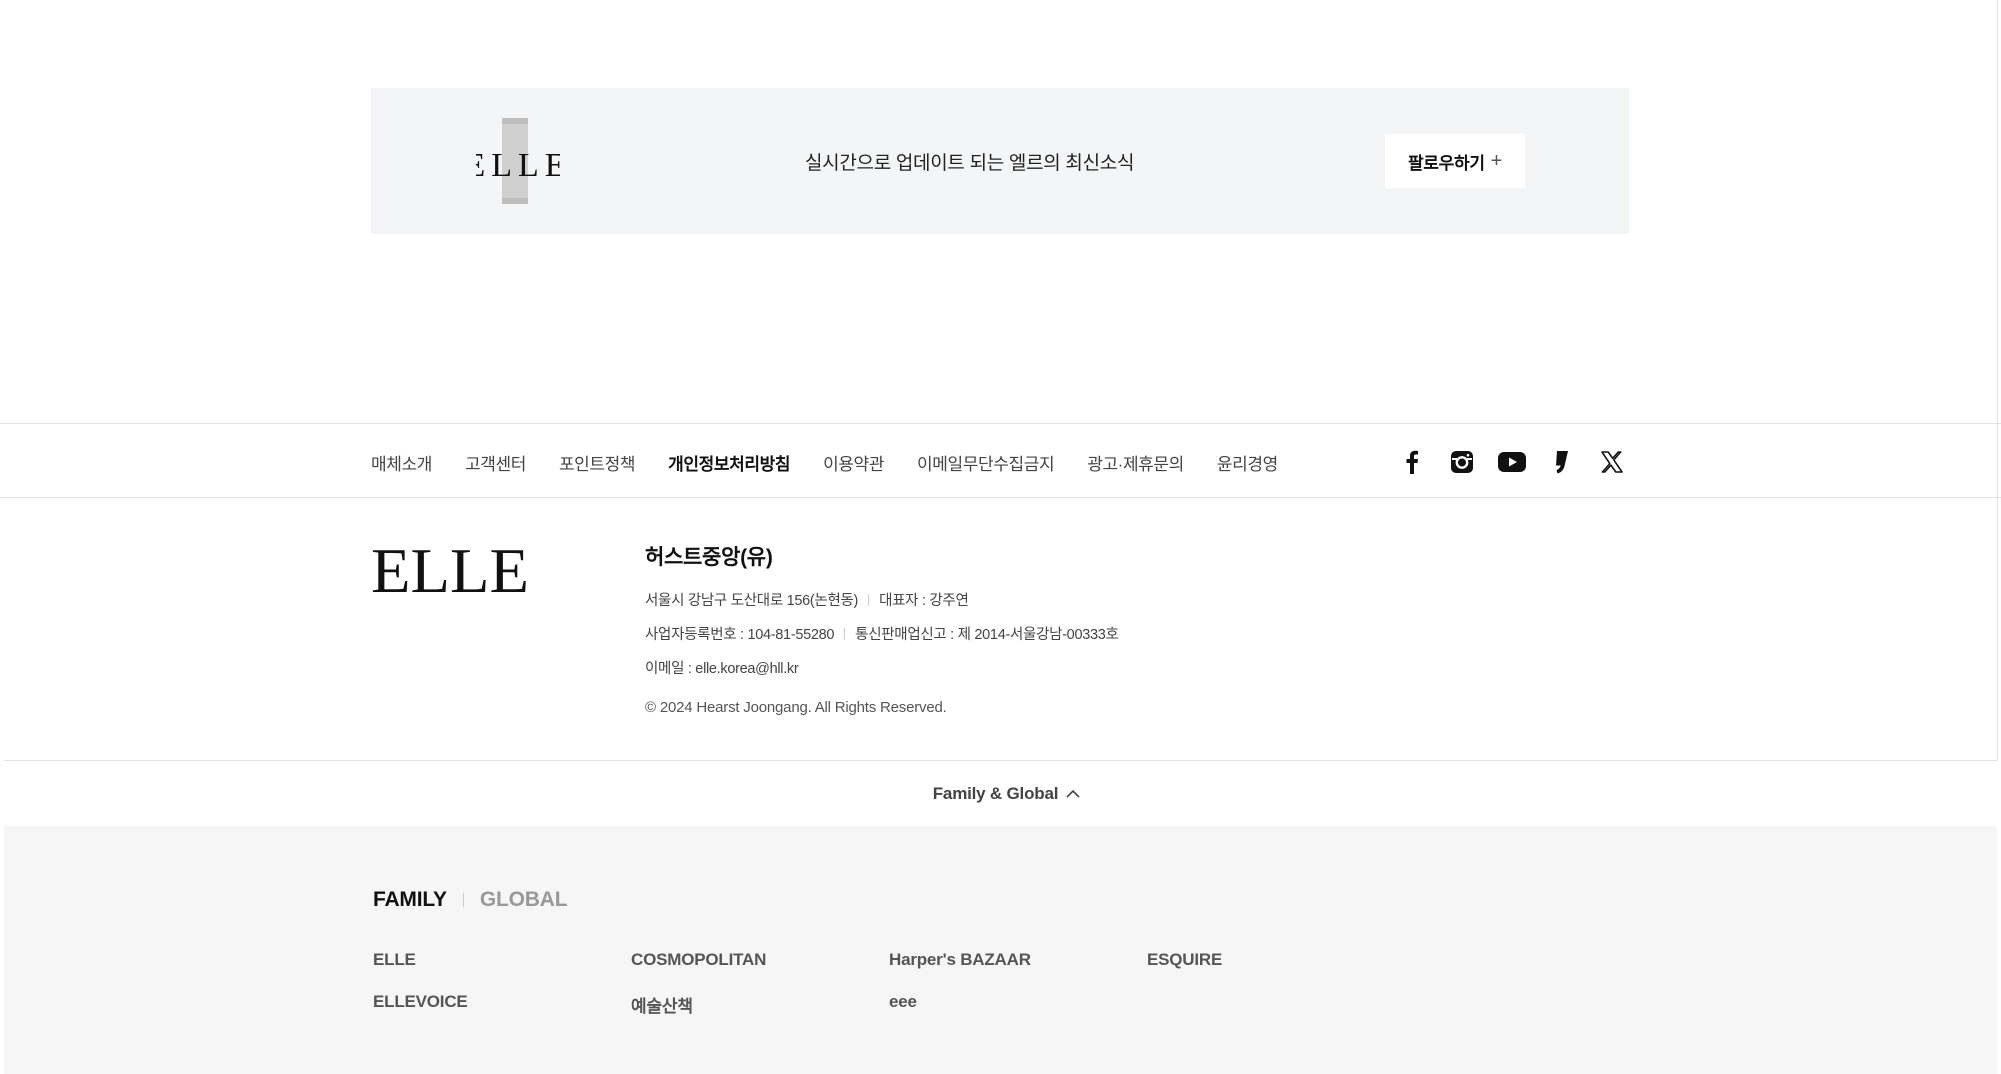 This screenshot has width=2001, height=1074. I want to click on elle-footer-logo: ELLE, so click(450, 567).